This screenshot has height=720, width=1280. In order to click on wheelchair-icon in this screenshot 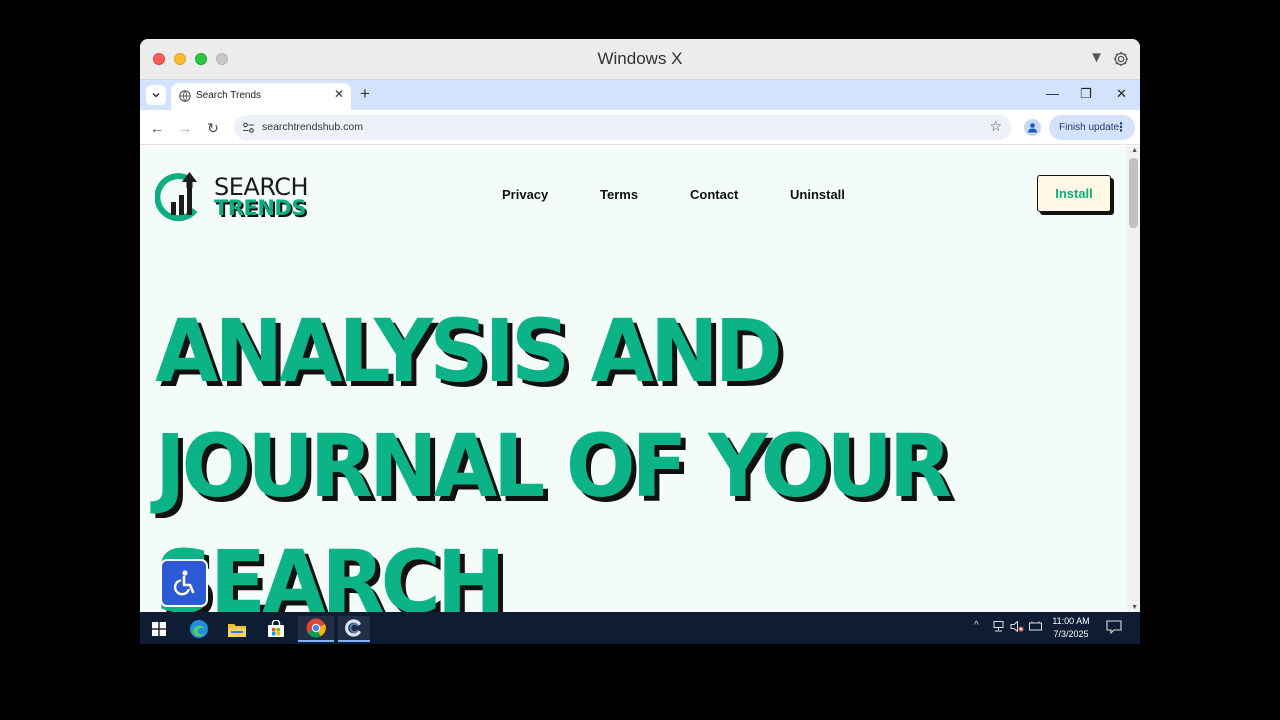, I will do `click(184, 583)`.